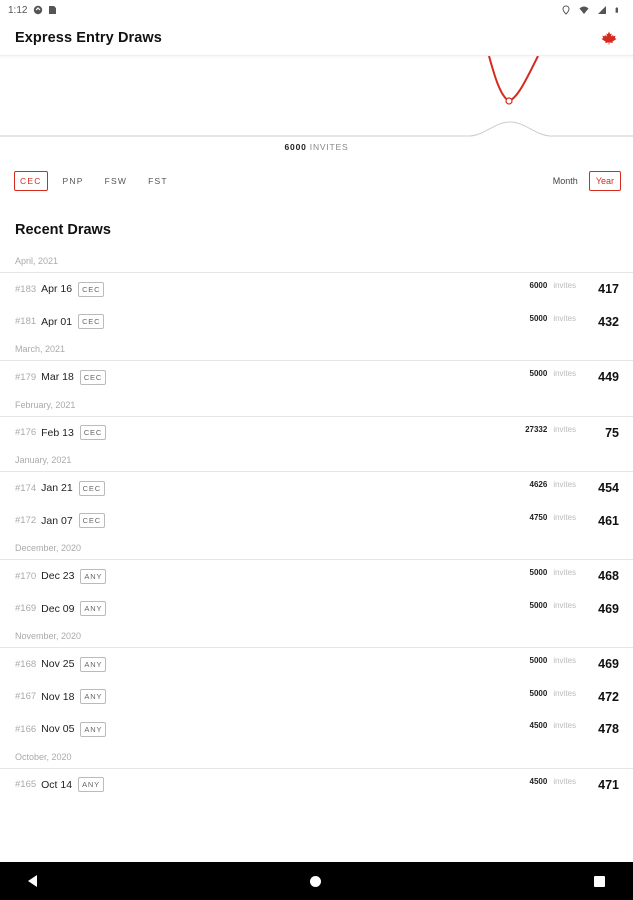 The width and height of the screenshot is (633, 900). I want to click on draw-number: #167, so click(26, 697).